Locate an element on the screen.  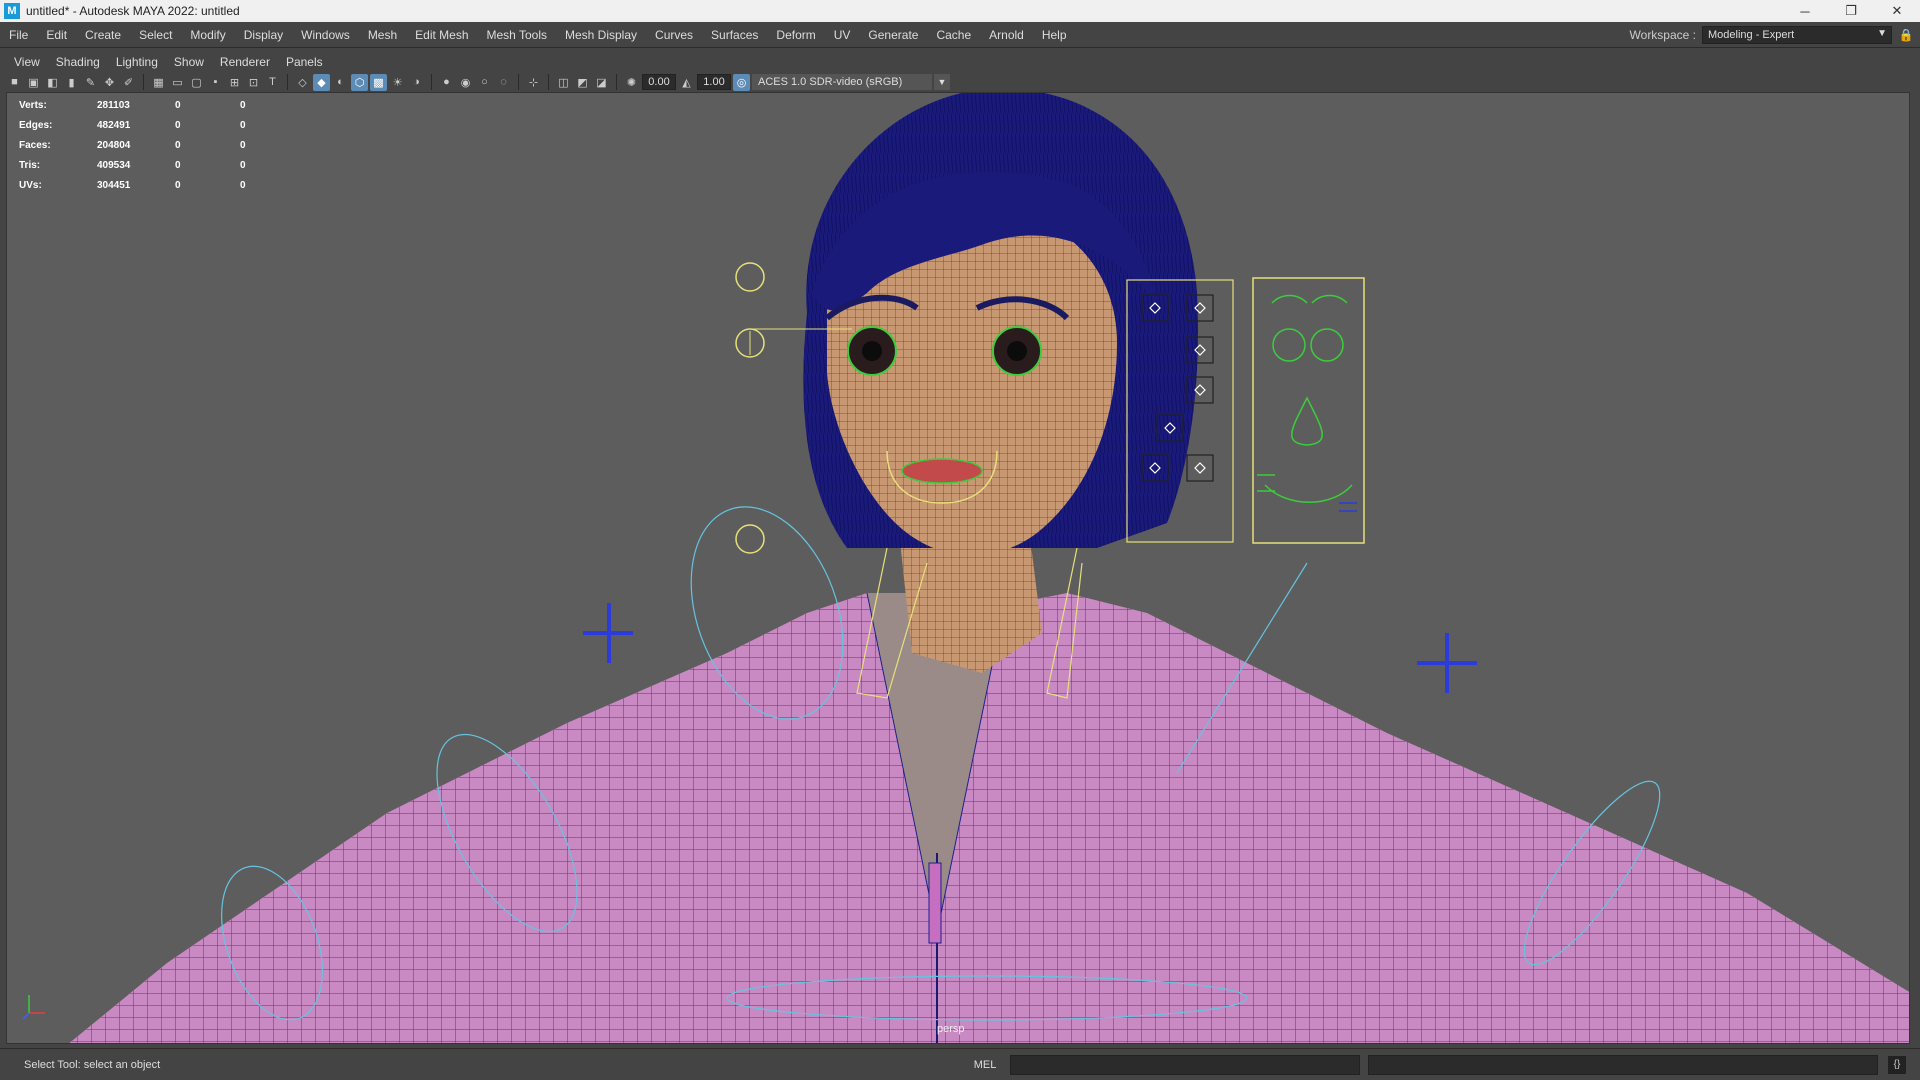
select-camera-icon: ■ is located at coordinates (14, 82).